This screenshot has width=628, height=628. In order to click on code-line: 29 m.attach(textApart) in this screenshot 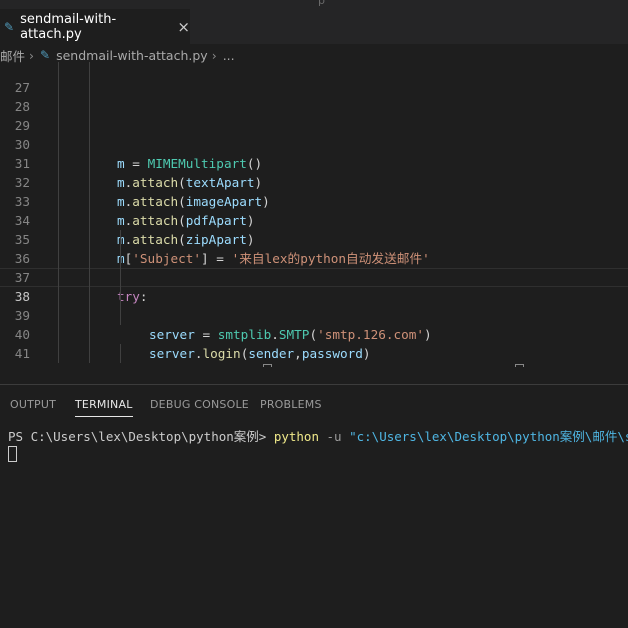, I will do `click(314, 143)`.